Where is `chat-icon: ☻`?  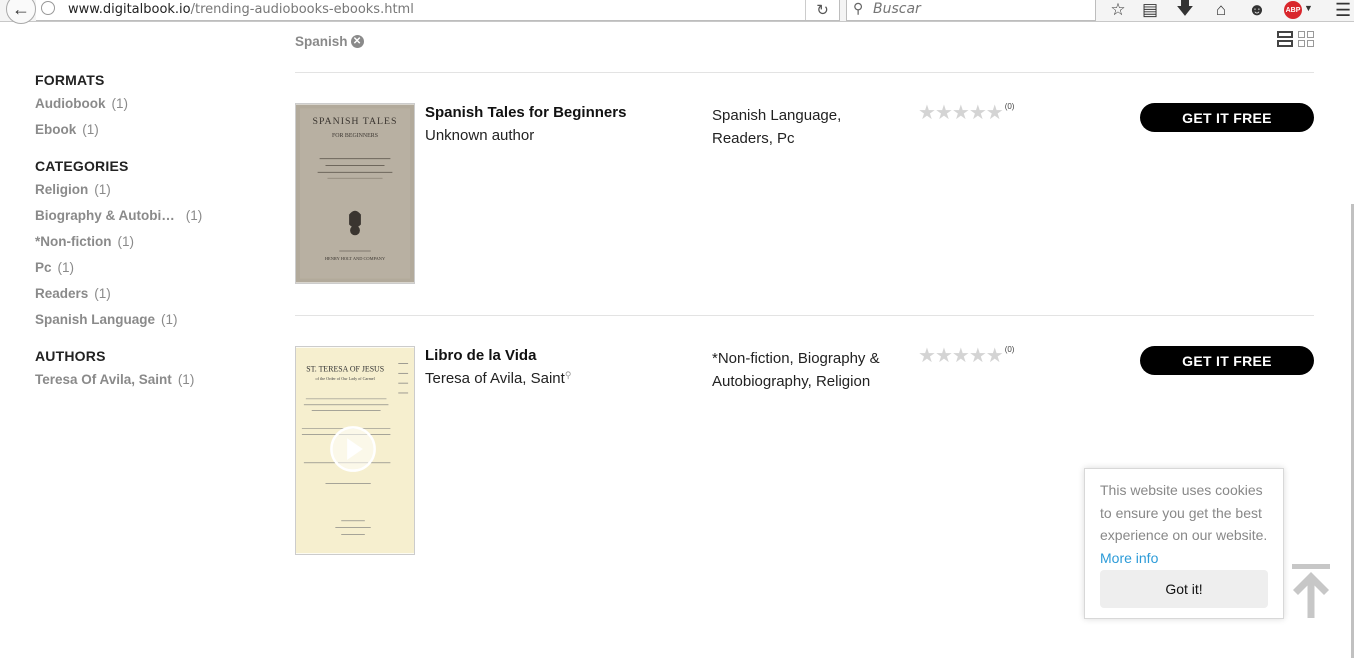
chat-icon: ☻ is located at coordinates (1257, 10).